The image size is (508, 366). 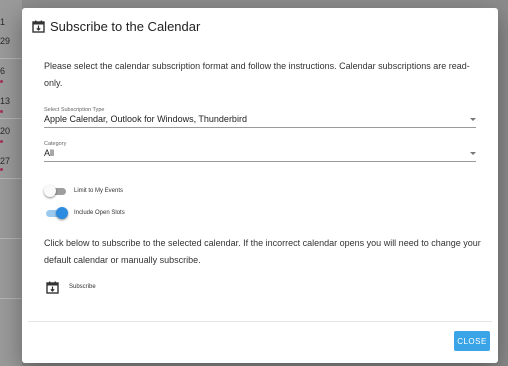 I want to click on category-value: All, so click(x=260, y=155).